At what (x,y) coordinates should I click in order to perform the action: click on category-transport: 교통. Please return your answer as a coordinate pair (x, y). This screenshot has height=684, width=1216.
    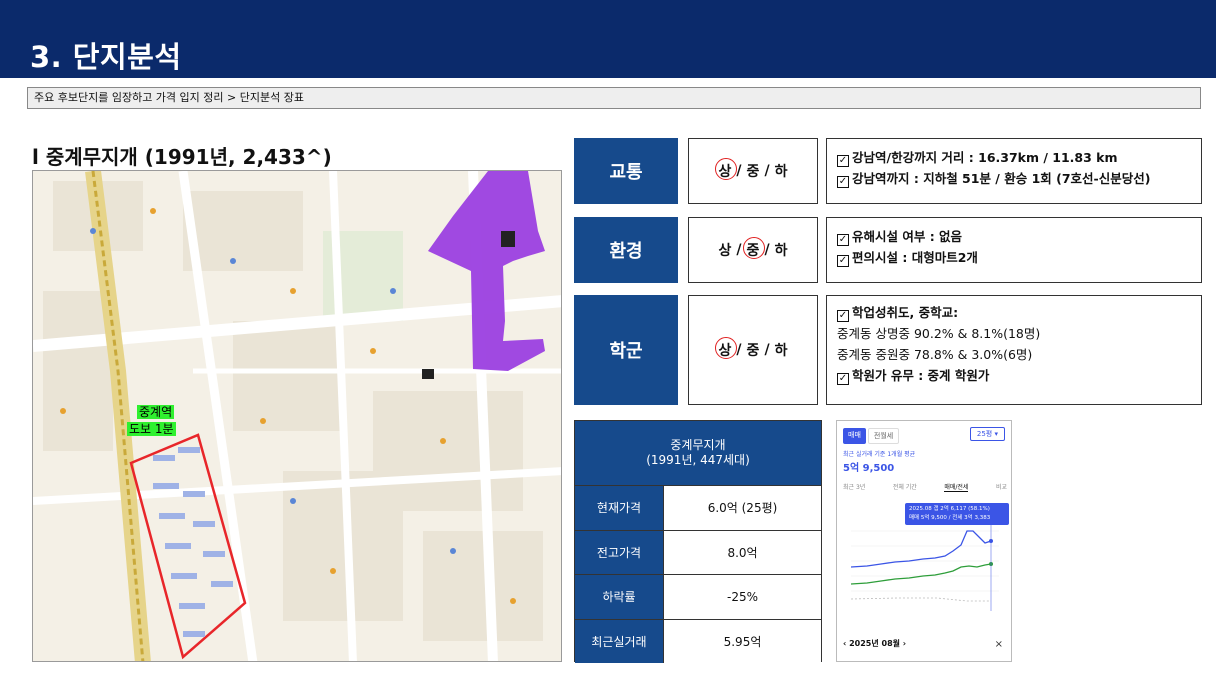
    Looking at the image, I should click on (626, 171).